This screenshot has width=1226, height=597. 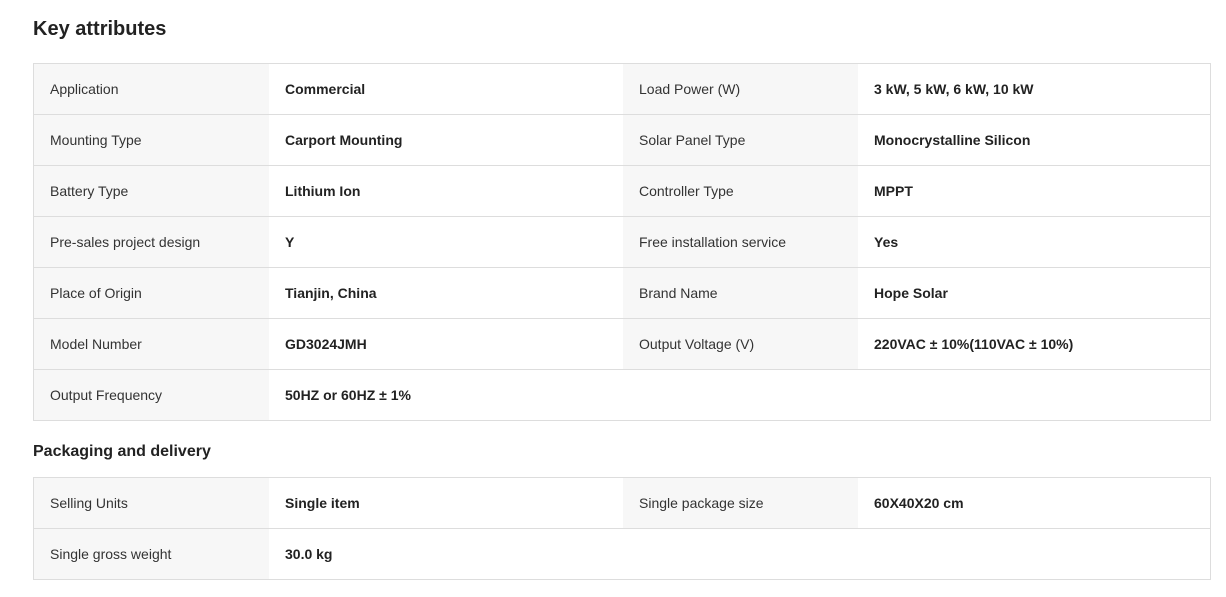 I want to click on attribute-label: Selling Units, so click(x=151, y=503).